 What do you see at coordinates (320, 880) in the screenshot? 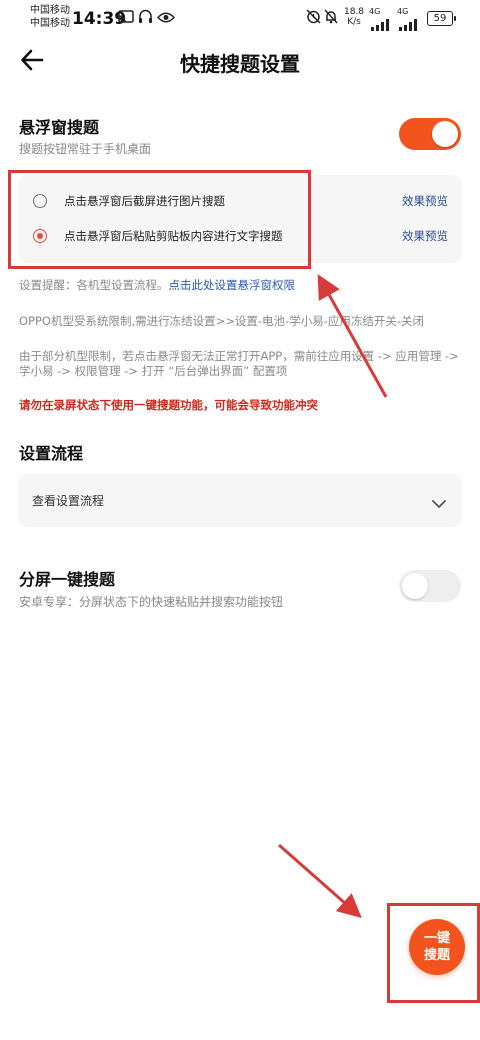
I see `annotation-arrow-down` at bounding box center [320, 880].